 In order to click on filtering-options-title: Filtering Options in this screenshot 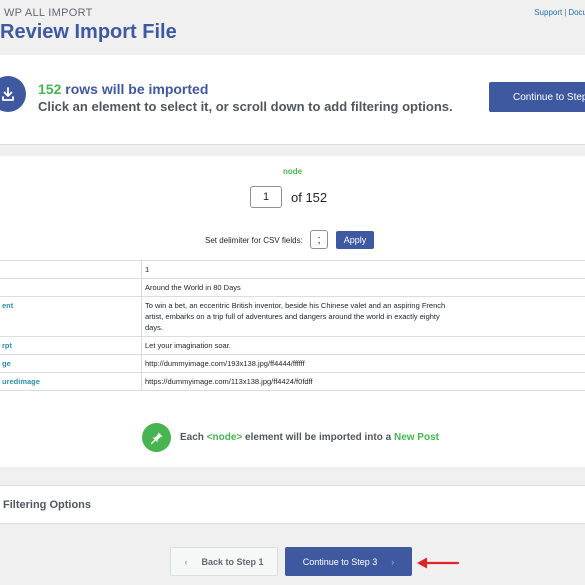, I will do `click(47, 505)`.